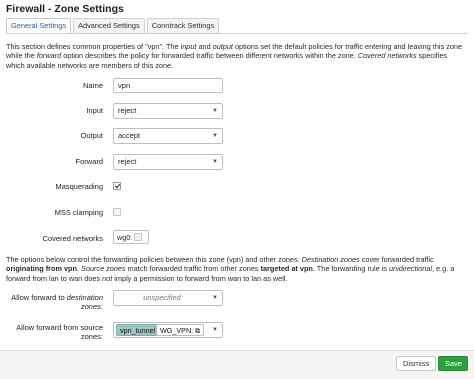 Image resolution: width=474 pixels, height=379 pixels. I want to click on zone-chip-wg-vpn: WG_VPN: ⧉, so click(180, 330).